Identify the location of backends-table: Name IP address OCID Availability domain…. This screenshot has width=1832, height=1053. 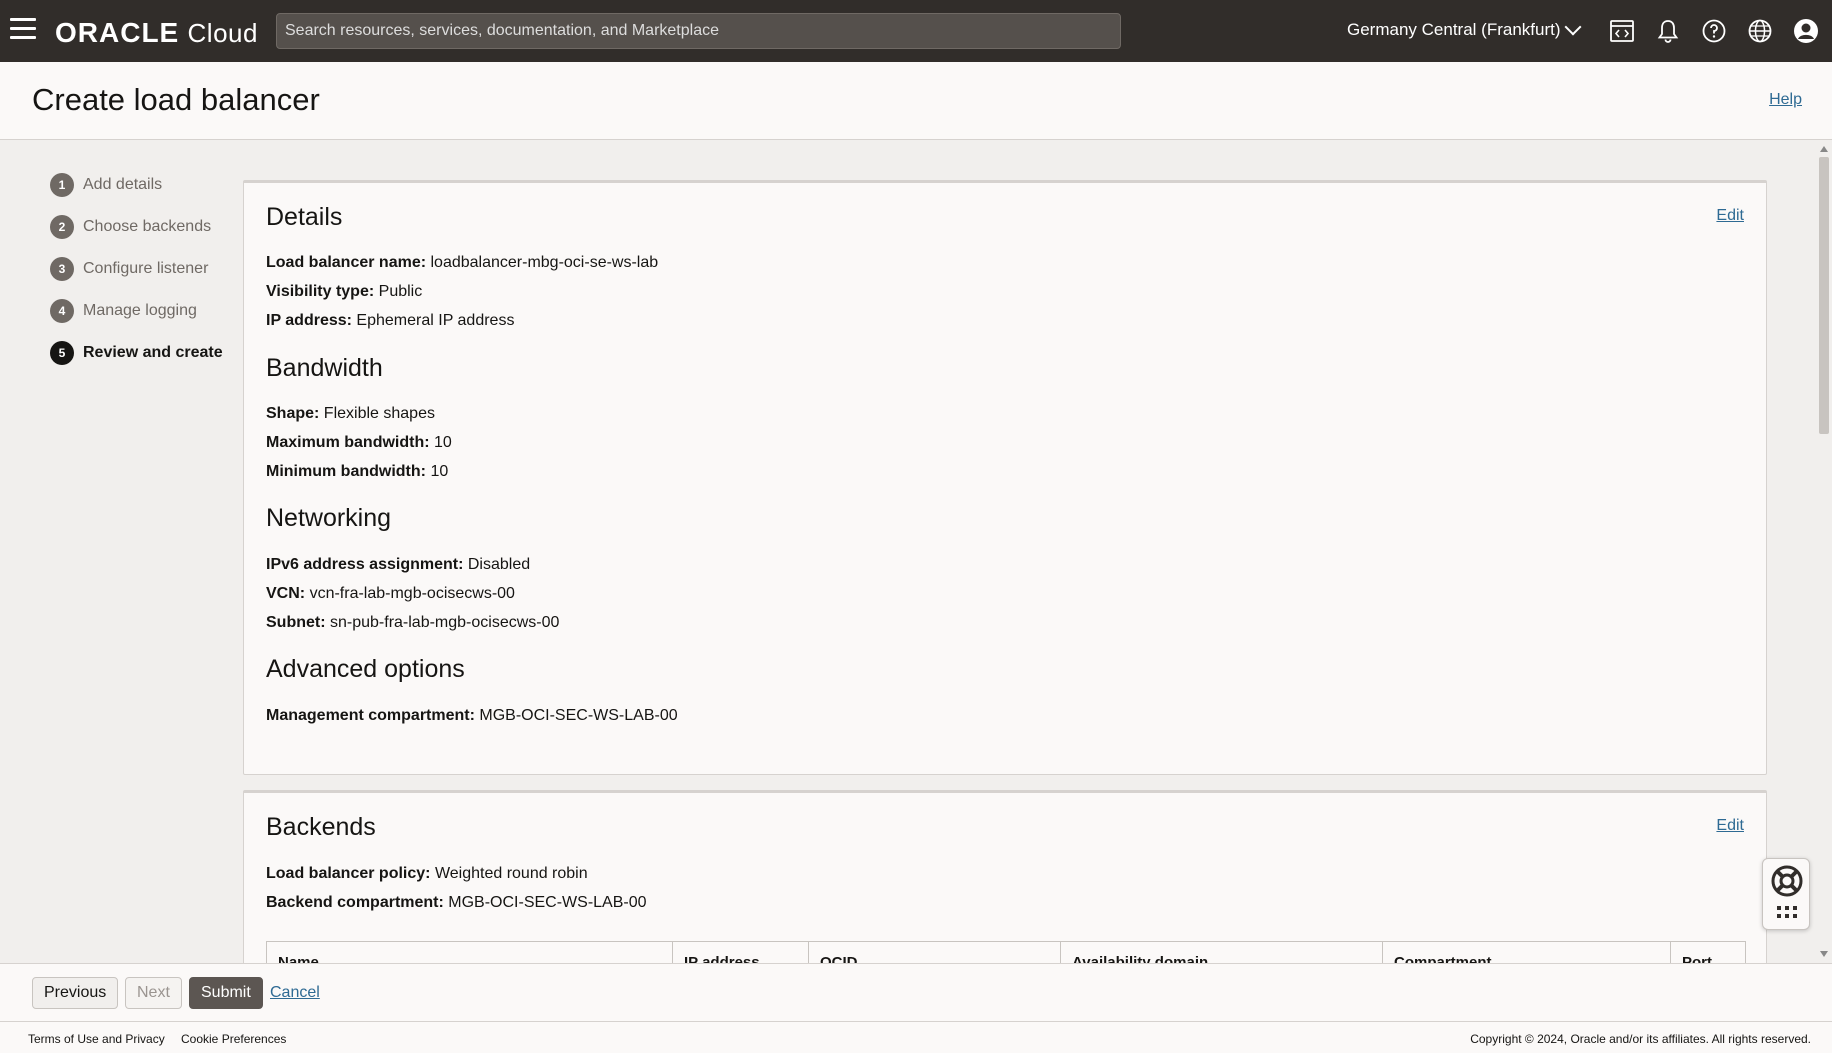
(1006, 952).